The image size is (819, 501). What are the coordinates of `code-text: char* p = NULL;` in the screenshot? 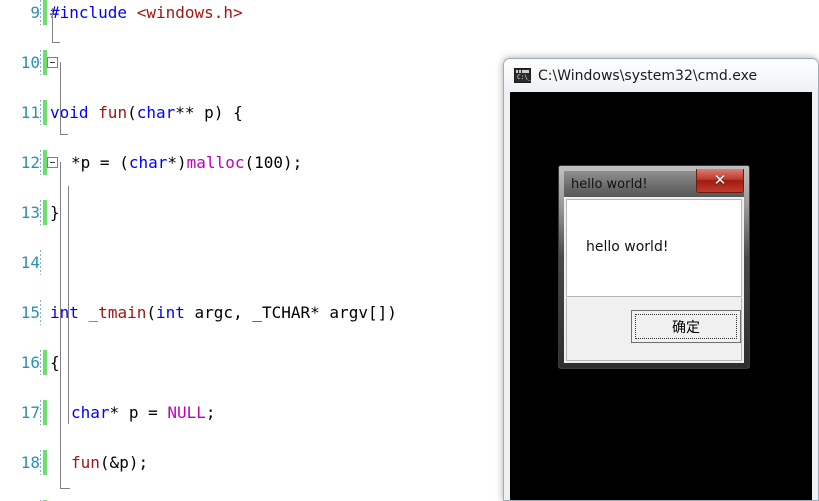 It's located at (143, 412).